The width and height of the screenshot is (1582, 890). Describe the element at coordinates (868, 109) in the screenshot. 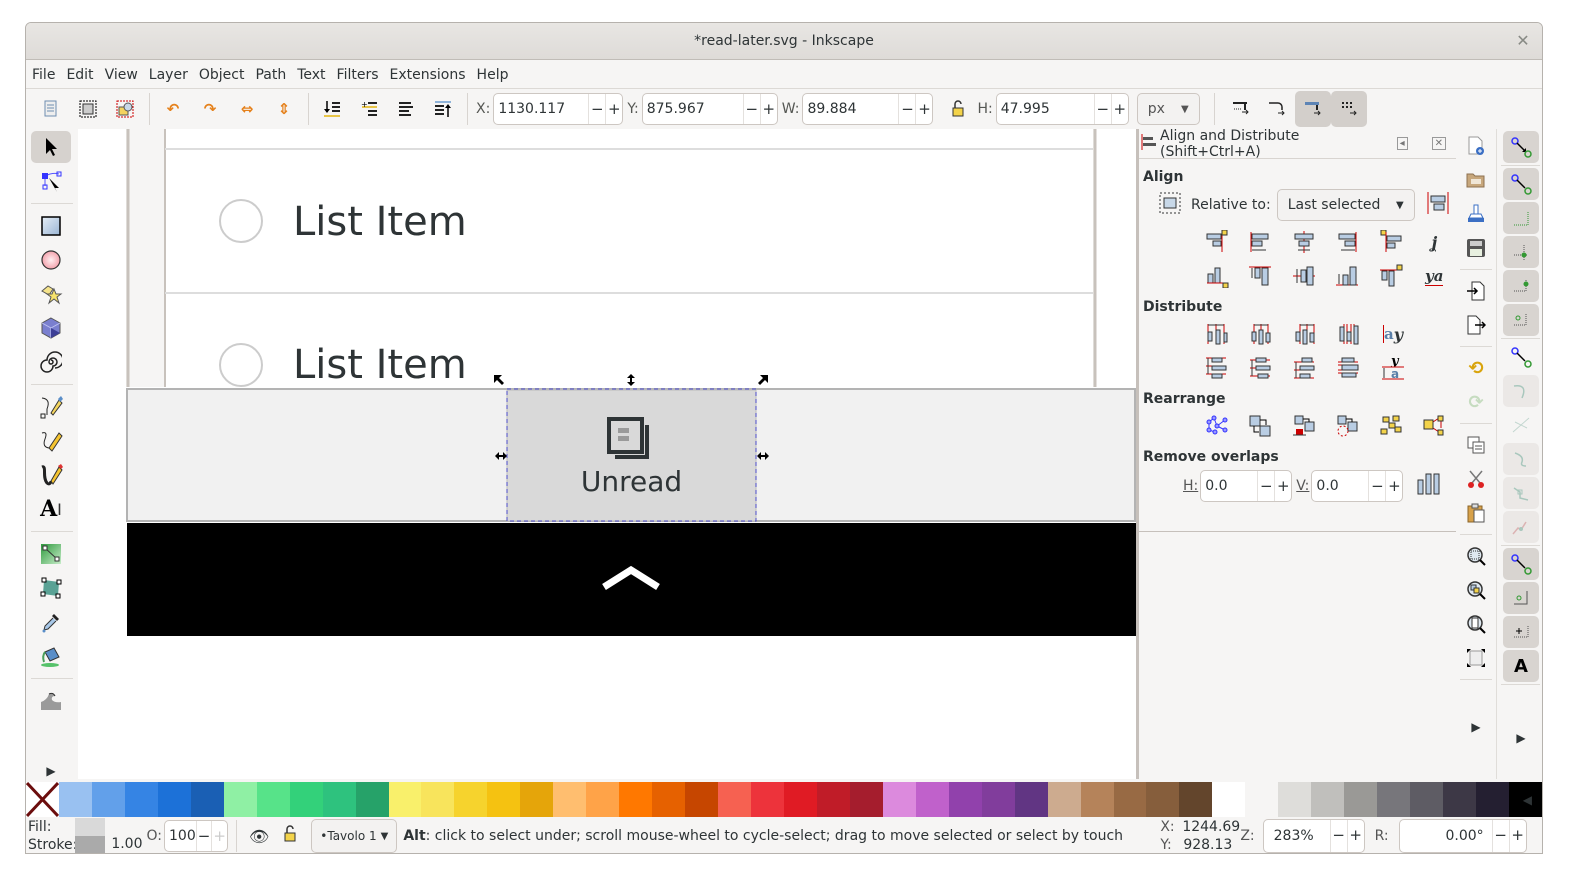

I see `w-input: 89.884 − +` at that location.